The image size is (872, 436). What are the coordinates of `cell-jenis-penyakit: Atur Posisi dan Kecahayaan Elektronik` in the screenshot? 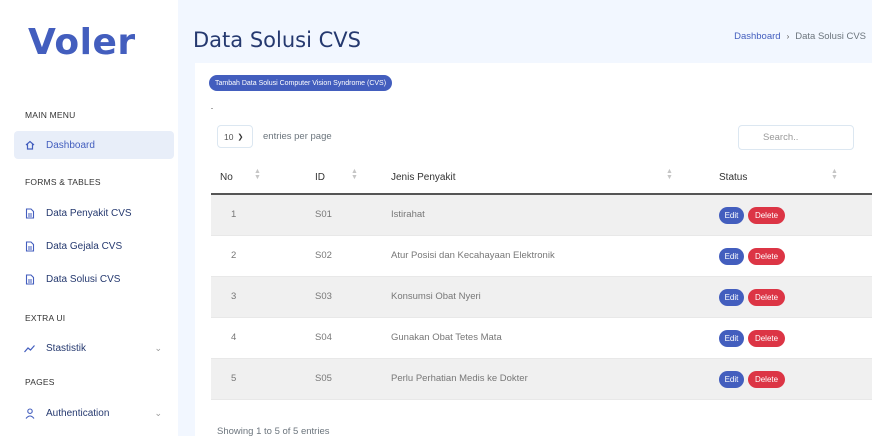 It's located at (473, 255).